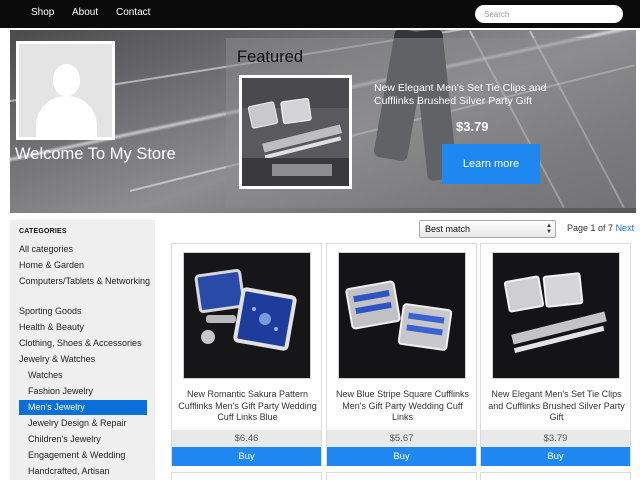 This screenshot has height=480, width=640. Describe the element at coordinates (95, 154) in the screenshot. I see `welcome-heading: Welcome To My Store` at that location.